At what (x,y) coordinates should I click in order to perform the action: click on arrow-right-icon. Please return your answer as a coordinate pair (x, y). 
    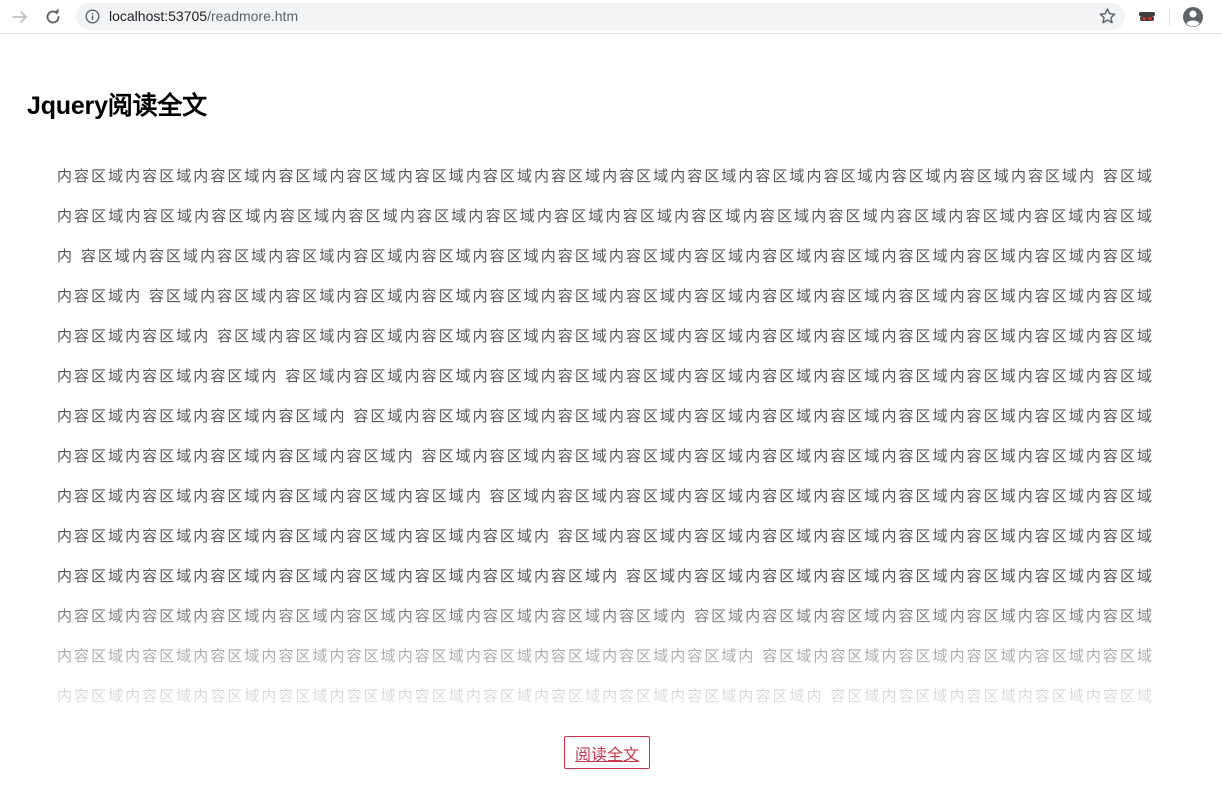
    Looking at the image, I should click on (19, 17).